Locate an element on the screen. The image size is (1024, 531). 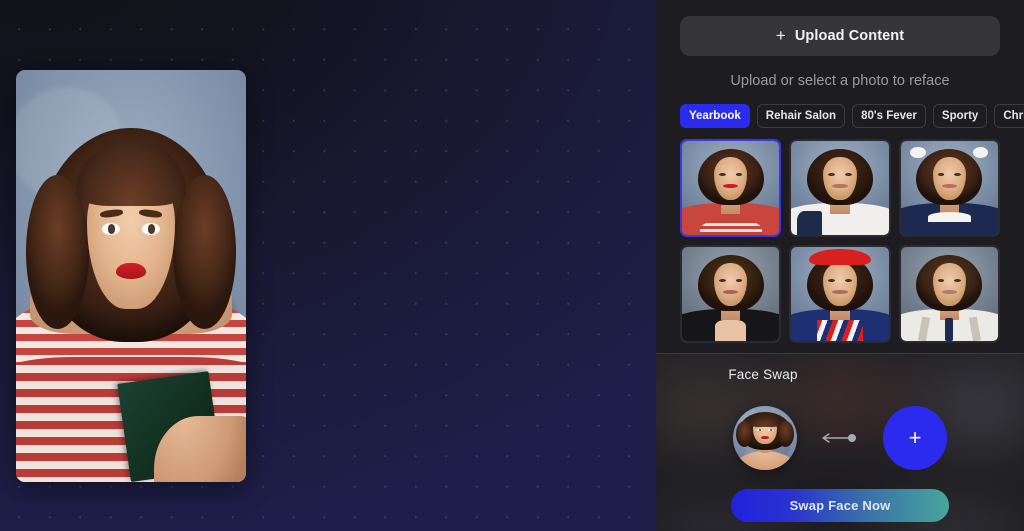
face-swap-source-avatar is located at coordinates (765, 438).